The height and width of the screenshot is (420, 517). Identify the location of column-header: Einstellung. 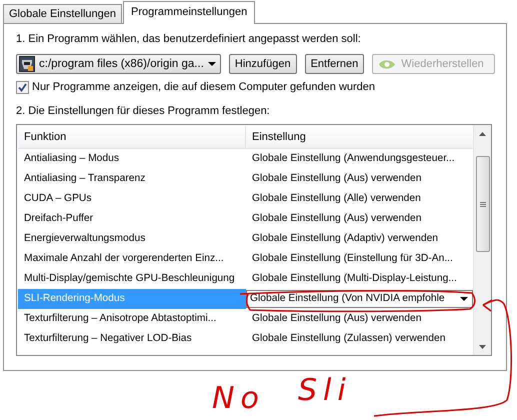
(359, 137).